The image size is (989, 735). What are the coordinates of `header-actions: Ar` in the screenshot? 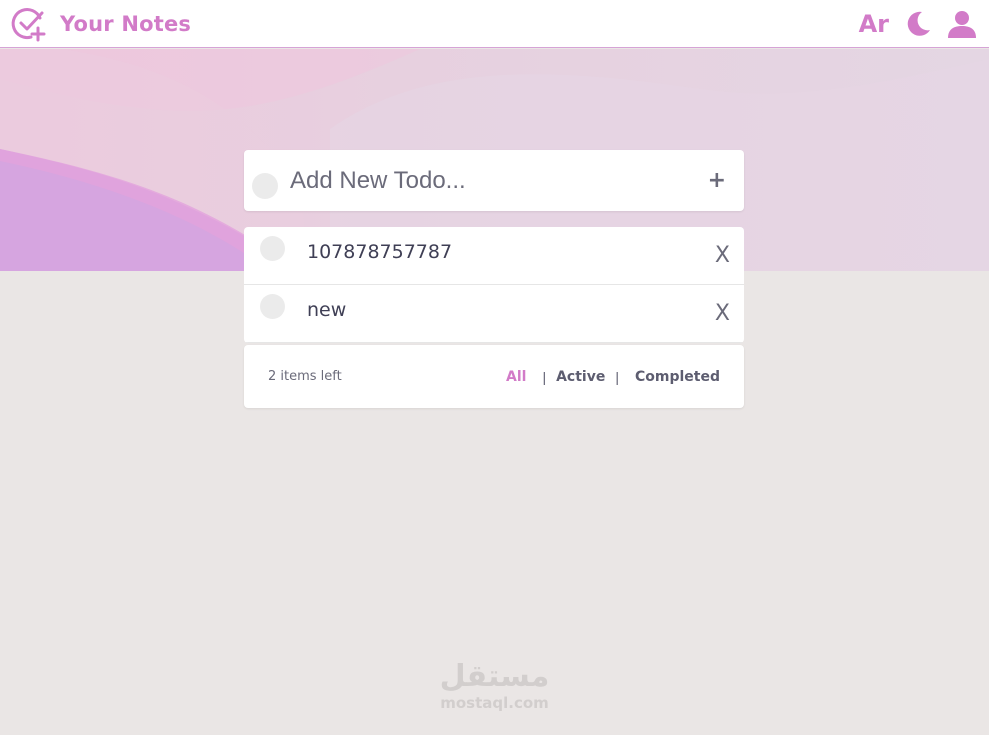 It's located at (918, 24).